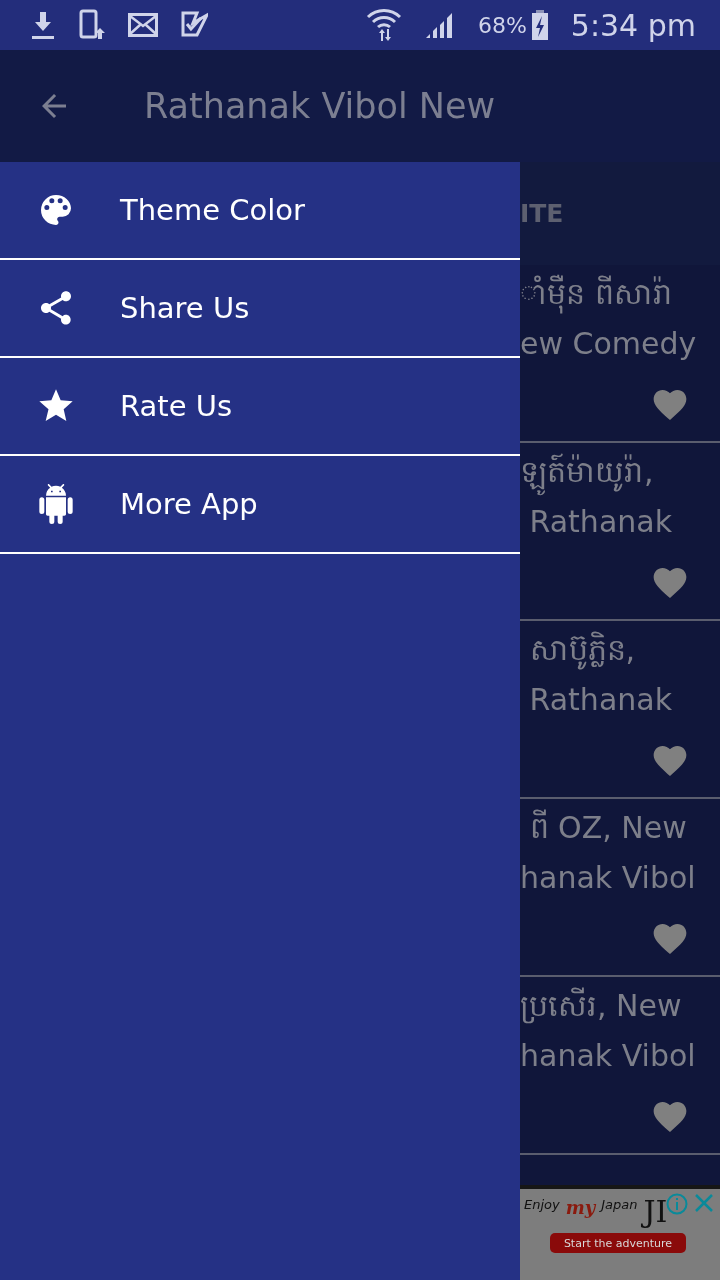 Image resolution: width=720 pixels, height=1280 pixels. I want to click on list-row: សាប៊ូភ្លិន, Rathanak, so click(620, 710).